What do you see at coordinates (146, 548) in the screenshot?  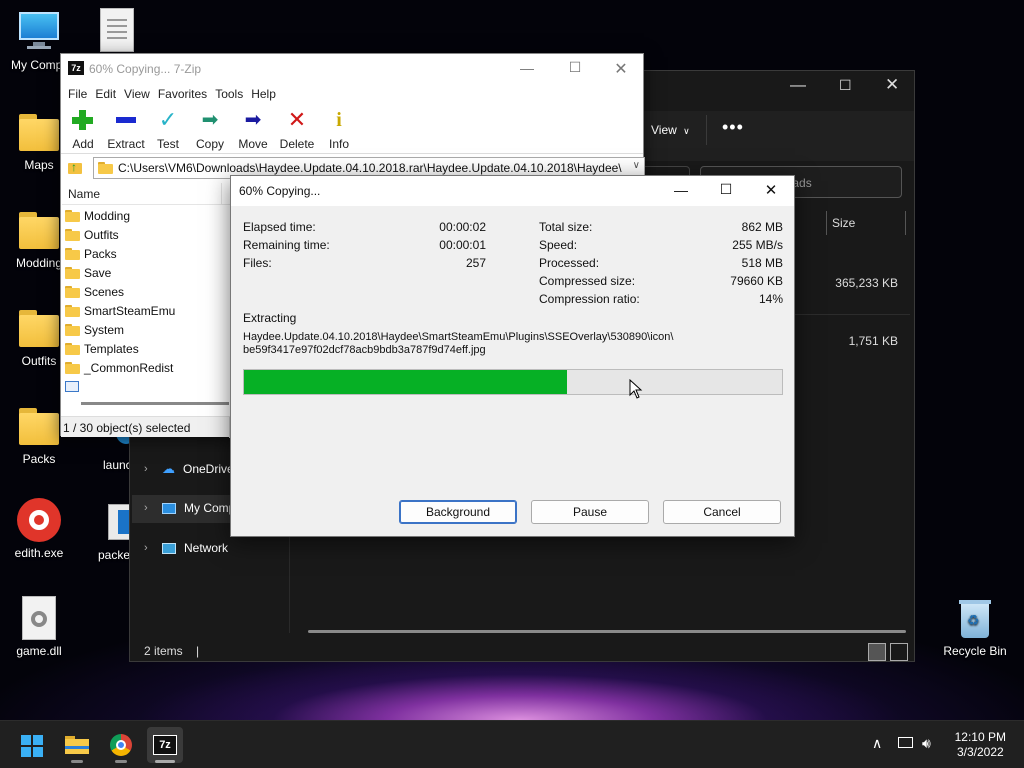 I see `chevron-right-icon: ›` at bounding box center [146, 548].